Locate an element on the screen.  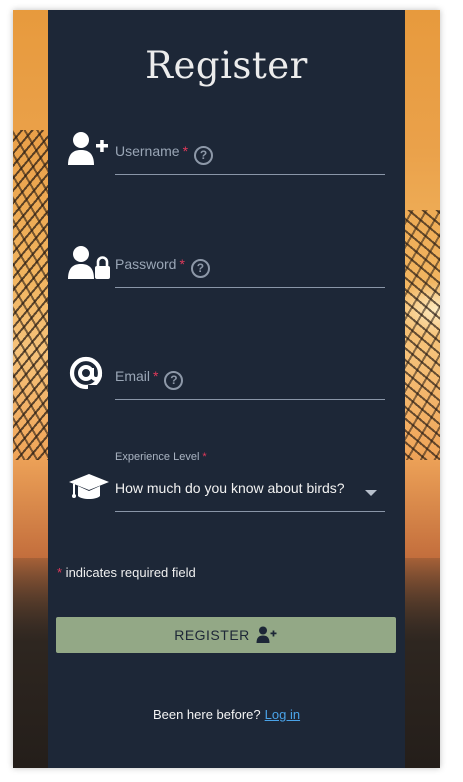
experience-select: How much do you know about birds? is located at coordinates (250, 492).